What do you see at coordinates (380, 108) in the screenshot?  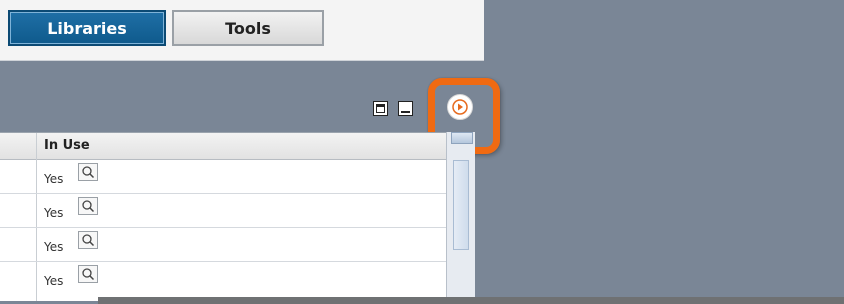 I see `maximize-icon` at bounding box center [380, 108].